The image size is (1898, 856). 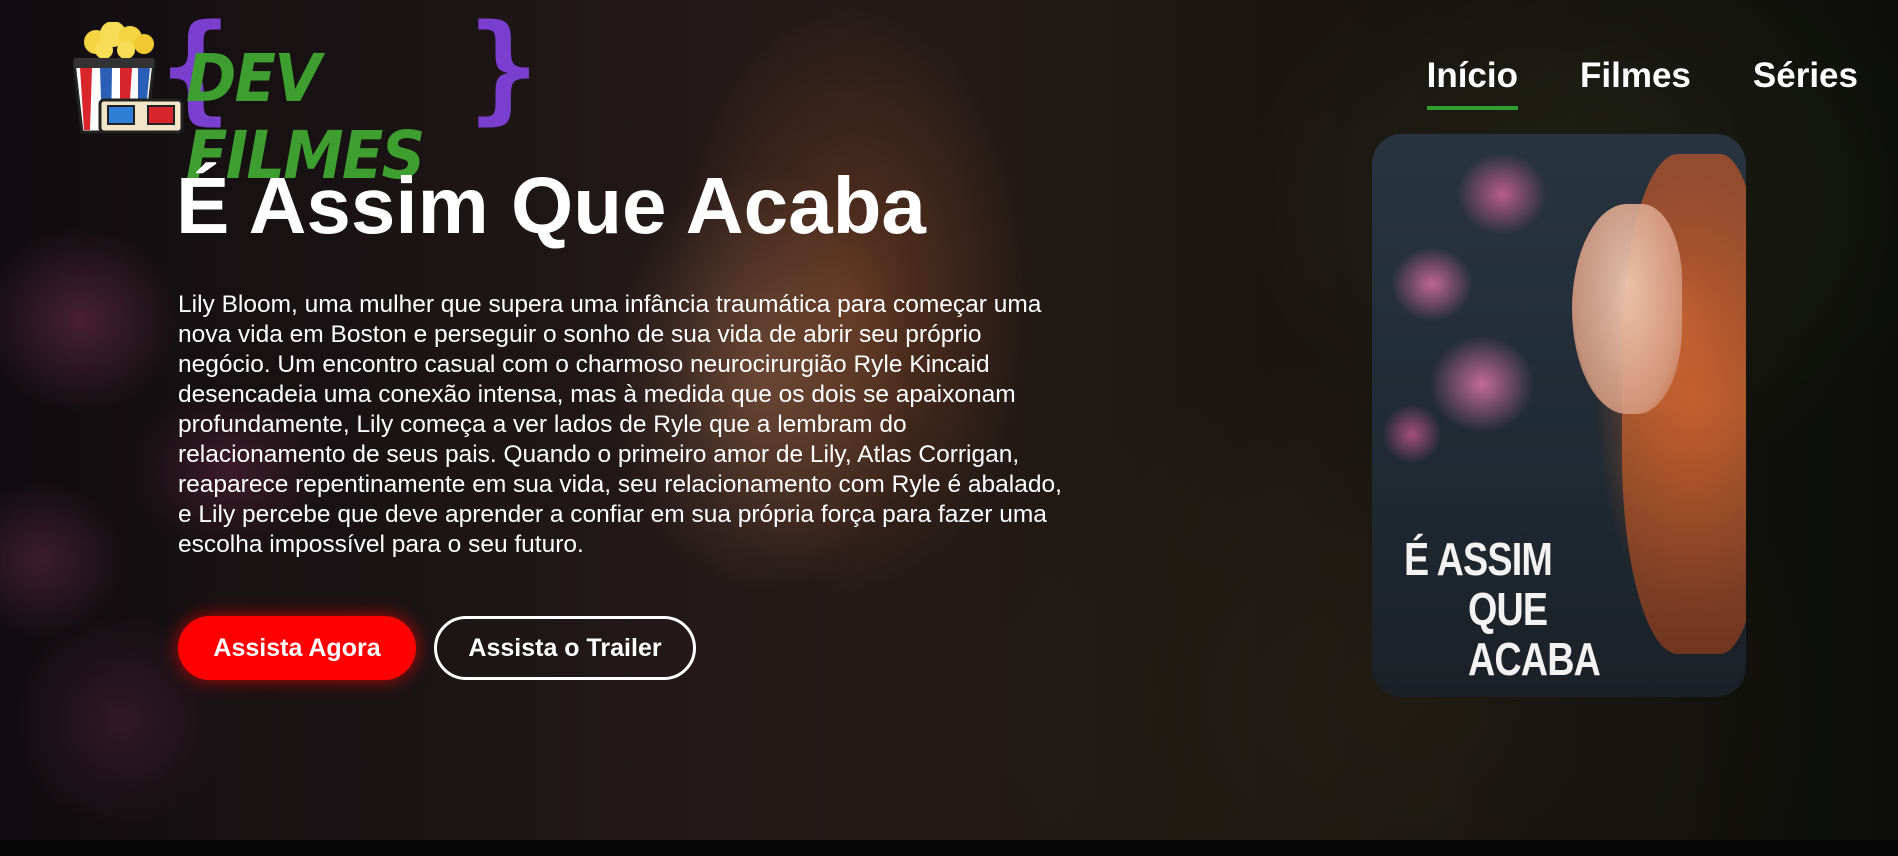 What do you see at coordinates (1627, 309) in the screenshot?
I see `poster-face-art` at bounding box center [1627, 309].